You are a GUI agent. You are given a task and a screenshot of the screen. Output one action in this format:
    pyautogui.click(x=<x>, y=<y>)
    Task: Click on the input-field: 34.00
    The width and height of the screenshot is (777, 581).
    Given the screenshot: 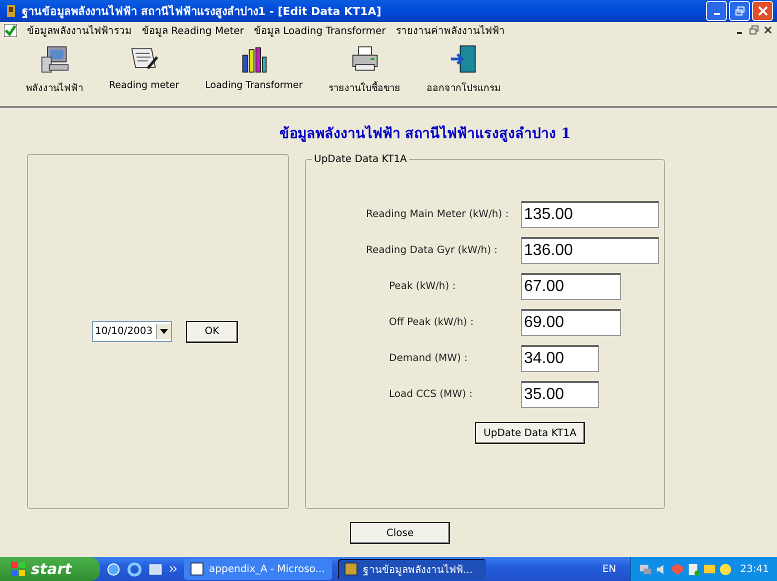 What is the action you would take?
    pyautogui.click(x=560, y=358)
    